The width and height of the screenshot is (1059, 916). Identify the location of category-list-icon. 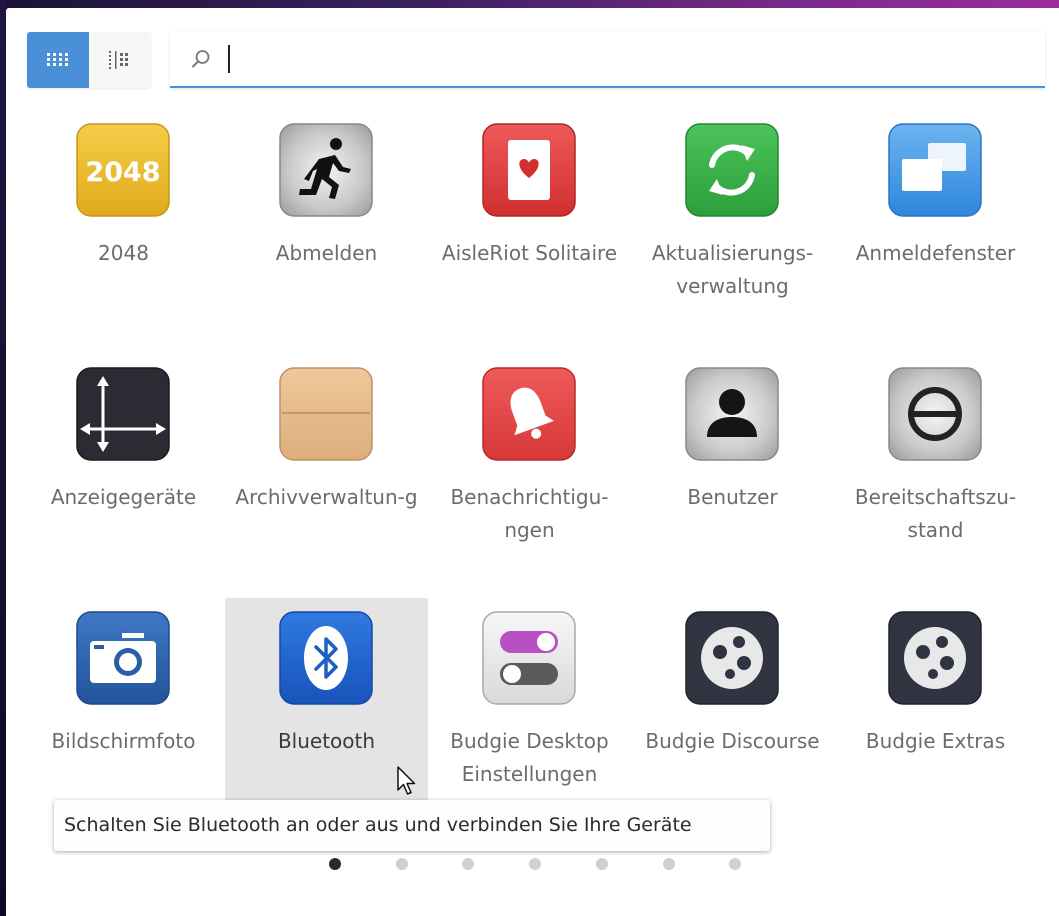
(118, 60).